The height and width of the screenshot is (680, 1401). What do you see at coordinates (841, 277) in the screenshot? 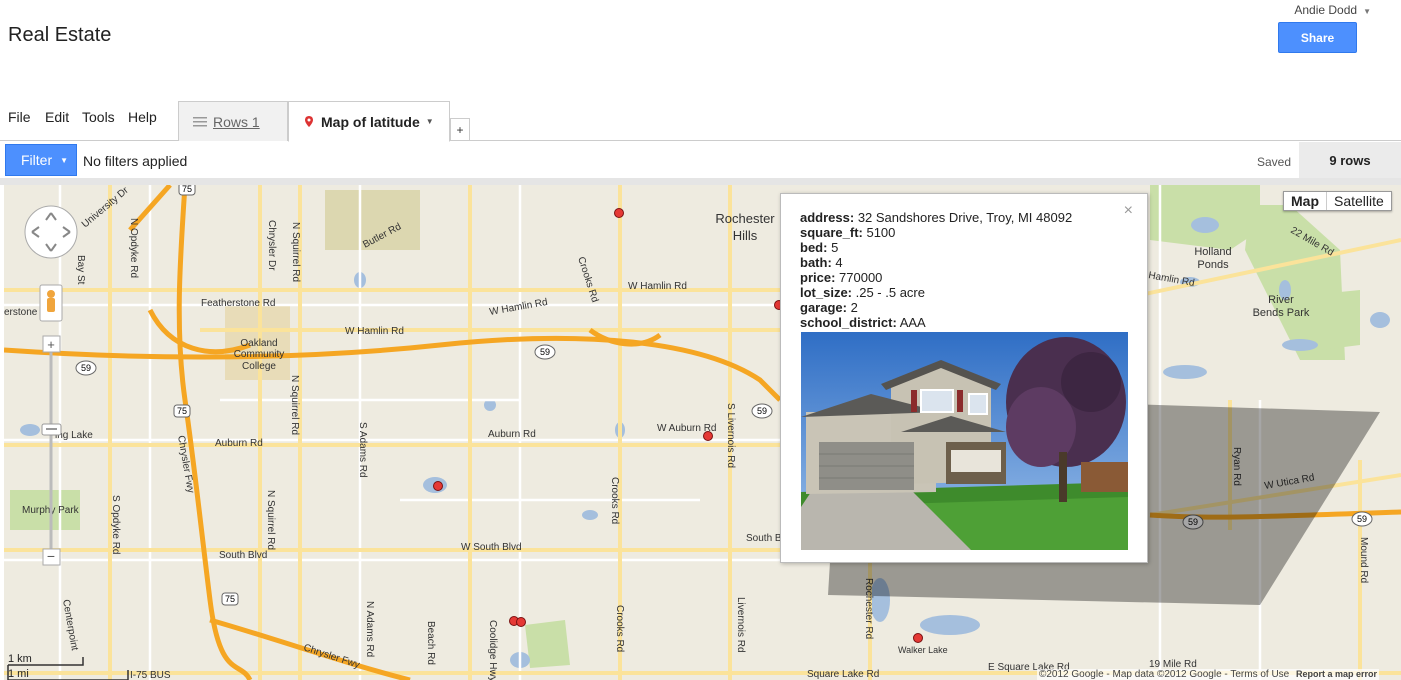
I see `field-price: price: 770000` at bounding box center [841, 277].